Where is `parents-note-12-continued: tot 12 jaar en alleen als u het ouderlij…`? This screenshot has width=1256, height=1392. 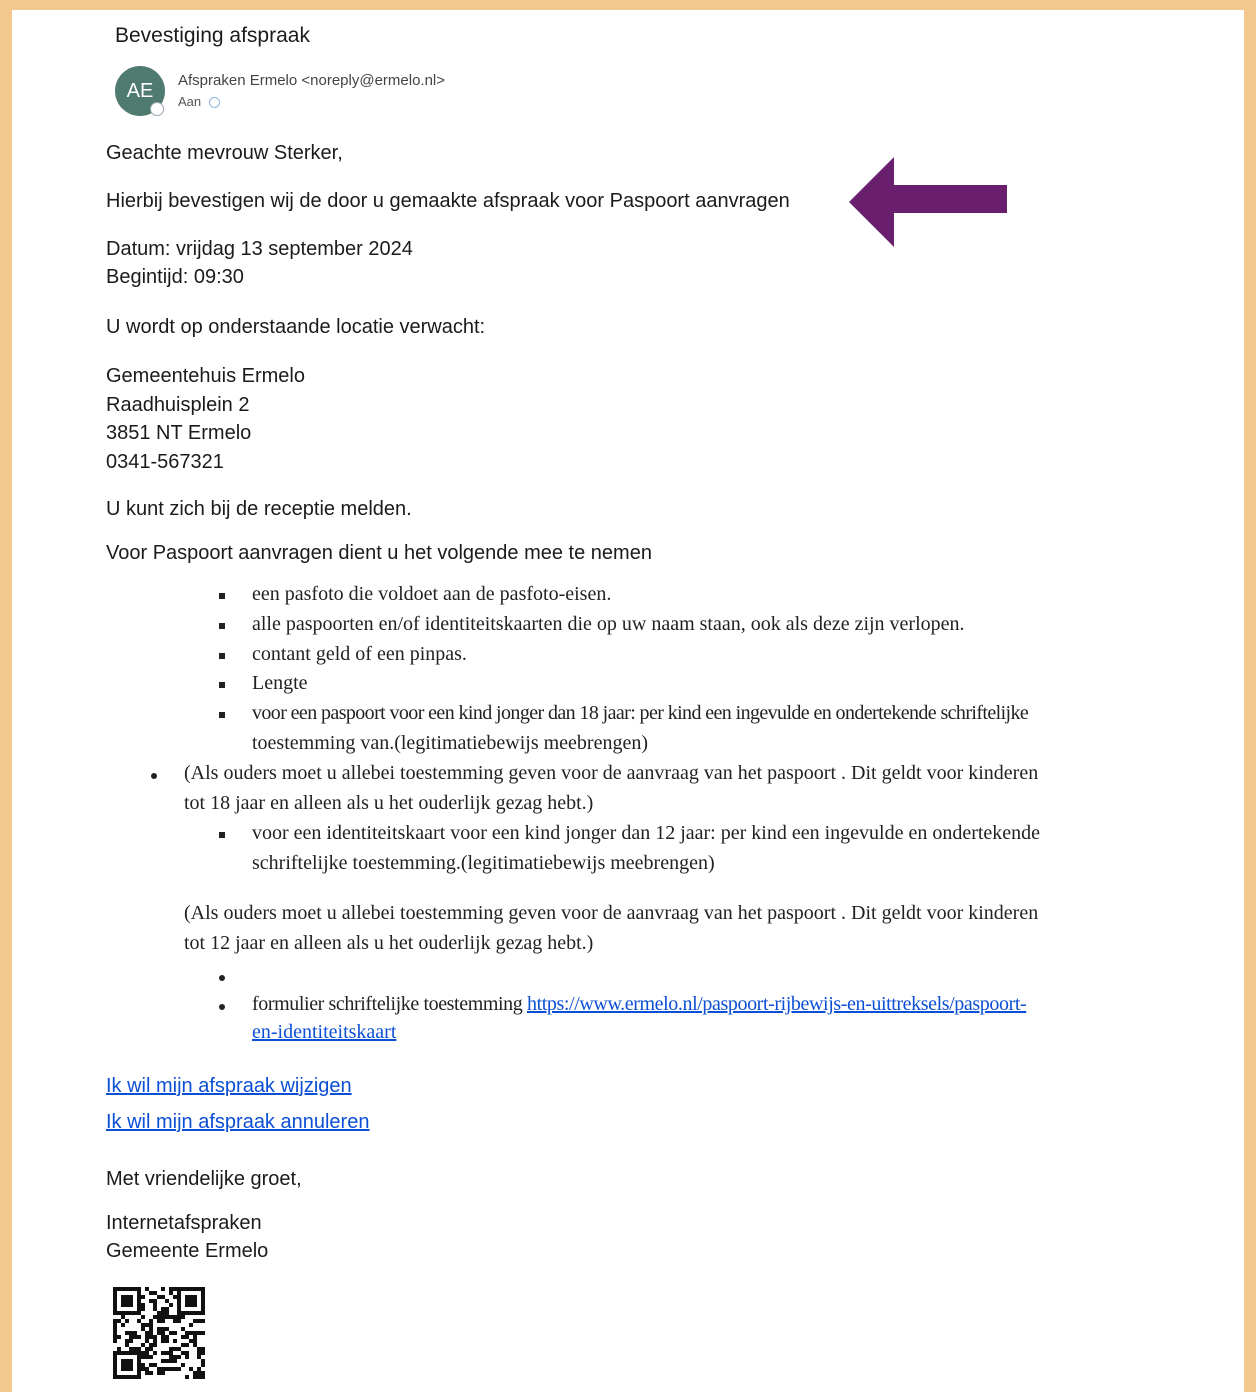 parents-note-12-continued: tot 12 jaar en alleen als u het ouderlij… is located at coordinates (389, 943).